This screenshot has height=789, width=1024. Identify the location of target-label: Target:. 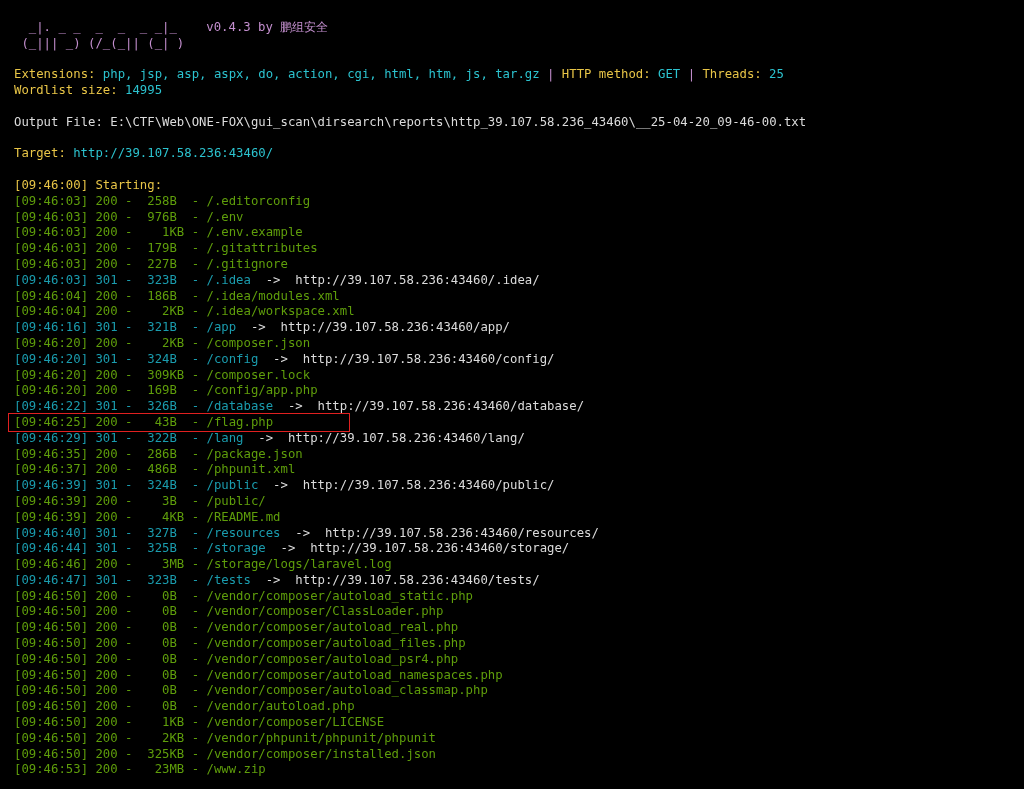
(40, 154).